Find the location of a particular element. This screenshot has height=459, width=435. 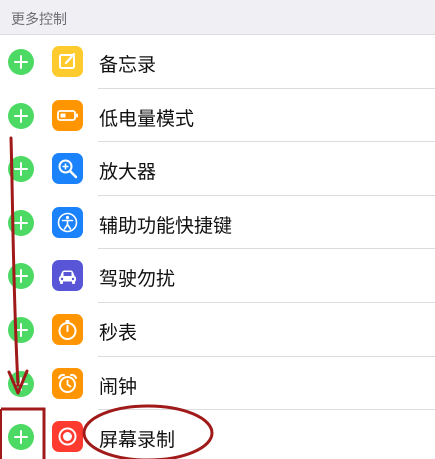

control-row-magnifier: 放大器 is located at coordinates (217, 169).